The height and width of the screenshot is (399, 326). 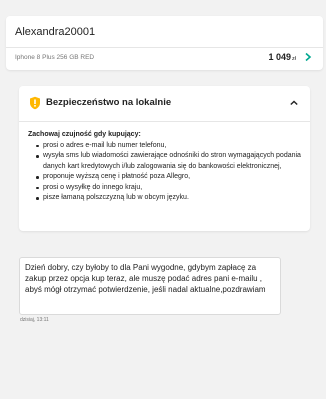 What do you see at coordinates (171, 188) in the screenshot?
I see `warning-item: prosi o wysyłkę do innego kraju,` at bounding box center [171, 188].